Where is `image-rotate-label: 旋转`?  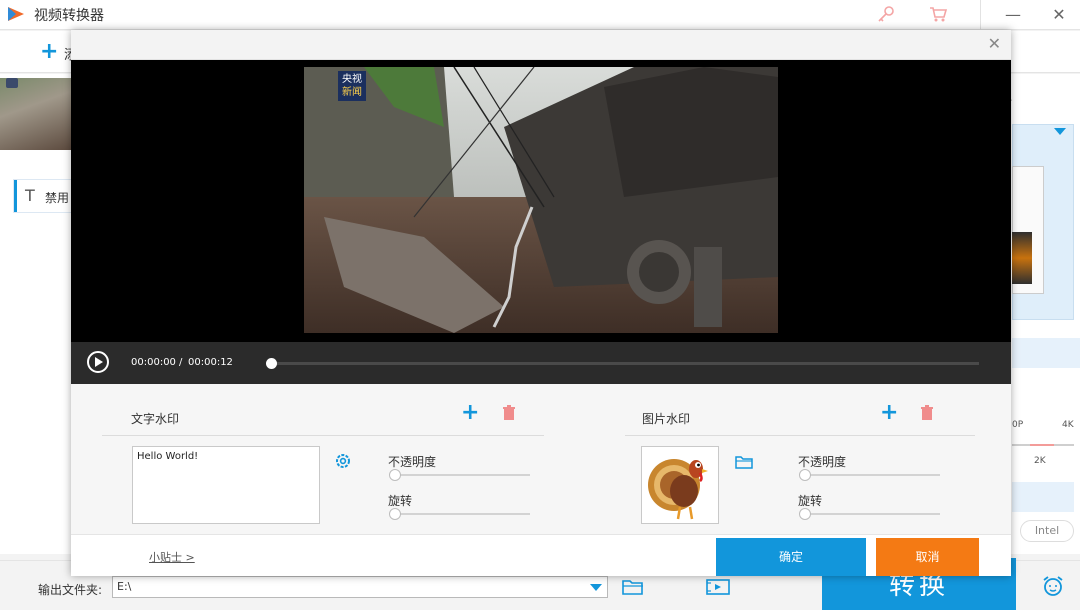 image-rotate-label: 旋转 is located at coordinates (810, 501).